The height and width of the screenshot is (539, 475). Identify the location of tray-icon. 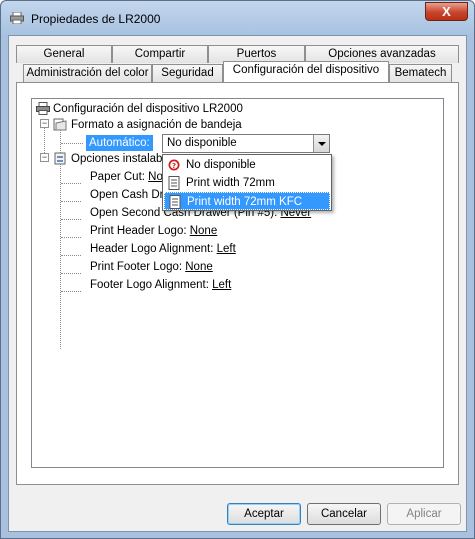
(60, 124).